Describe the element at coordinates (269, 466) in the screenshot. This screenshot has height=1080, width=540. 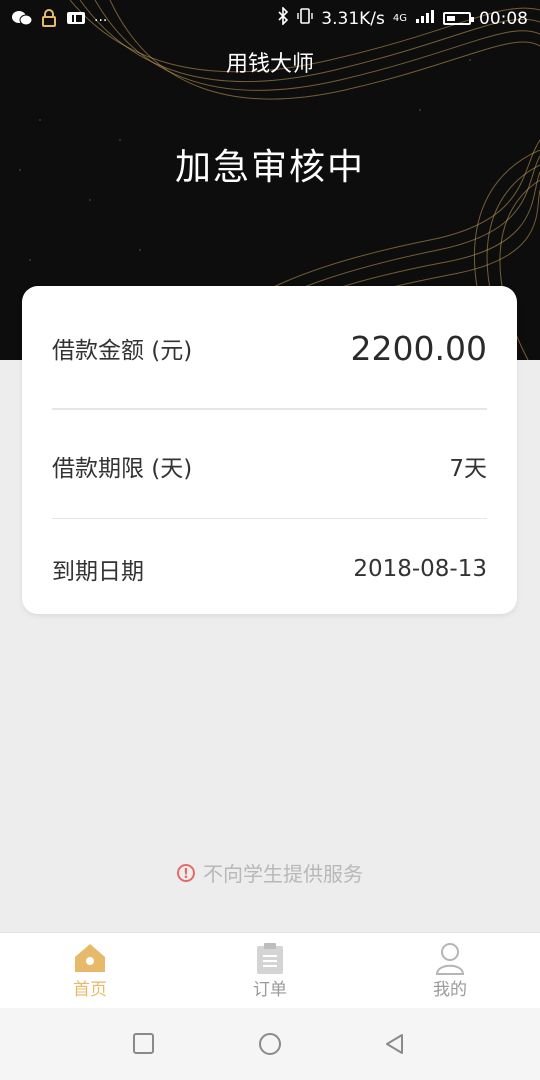
I see `loan-term-row: 借款期限 (天) 7天` at that location.